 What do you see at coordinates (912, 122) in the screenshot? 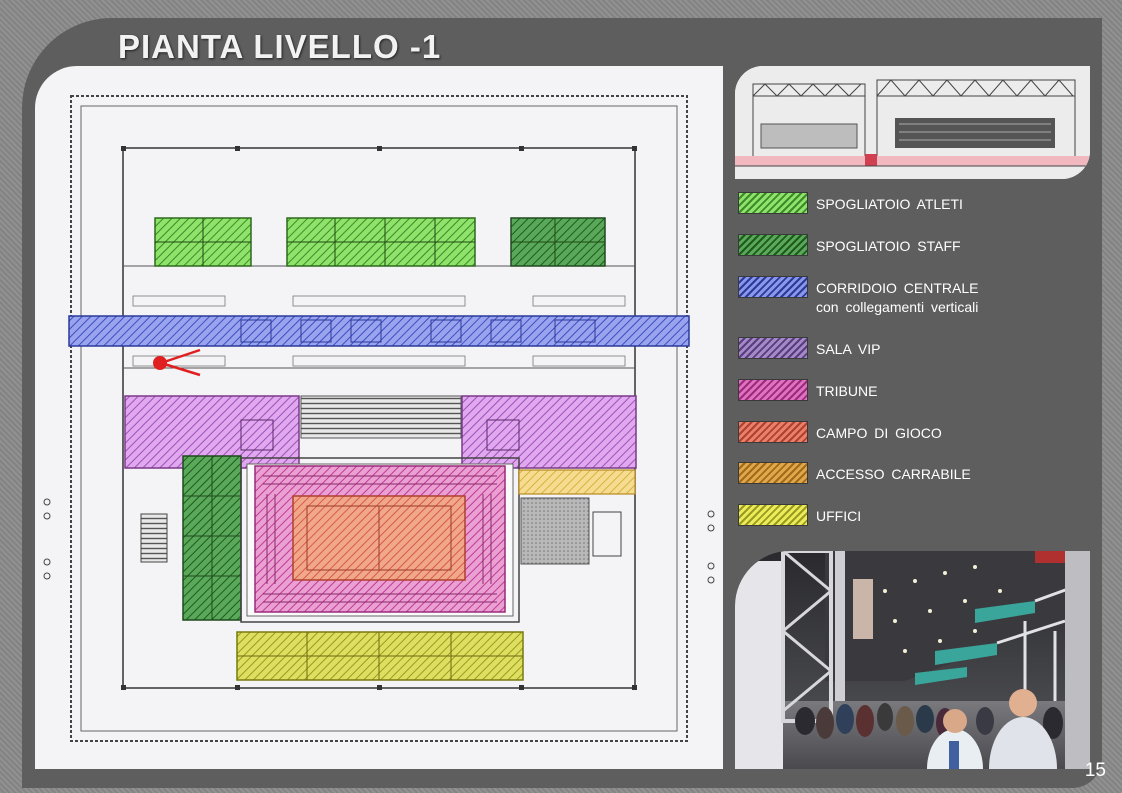
I see `section-drawing` at bounding box center [912, 122].